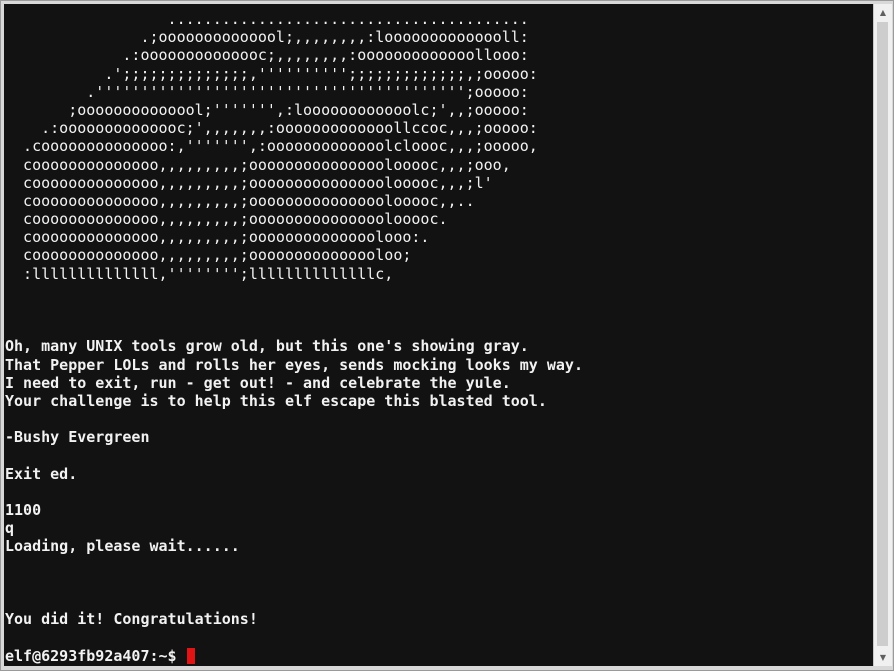 The image size is (894, 671). Describe the element at coordinates (883, 657) in the screenshot. I see `scroll-down-arrow-icon: ▼` at that location.